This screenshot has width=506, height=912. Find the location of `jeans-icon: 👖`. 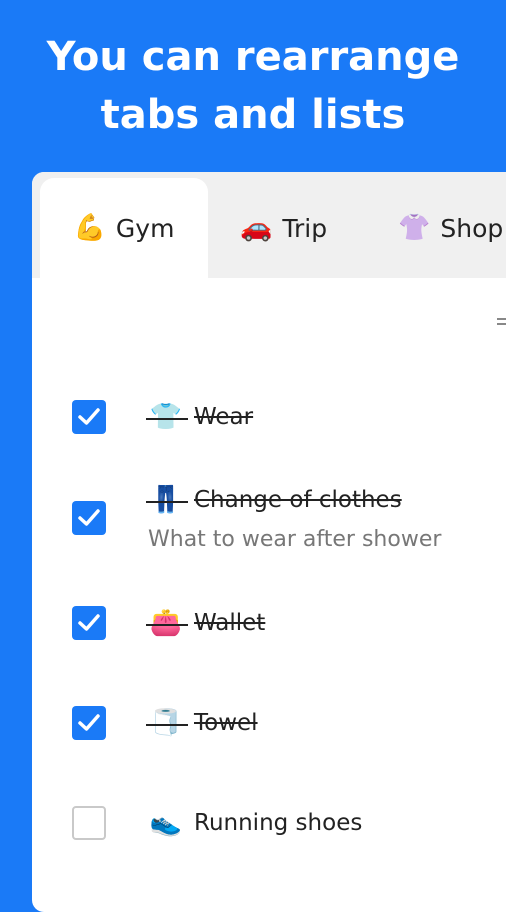

jeans-icon: 👖 is located at coordinates (166, 500).